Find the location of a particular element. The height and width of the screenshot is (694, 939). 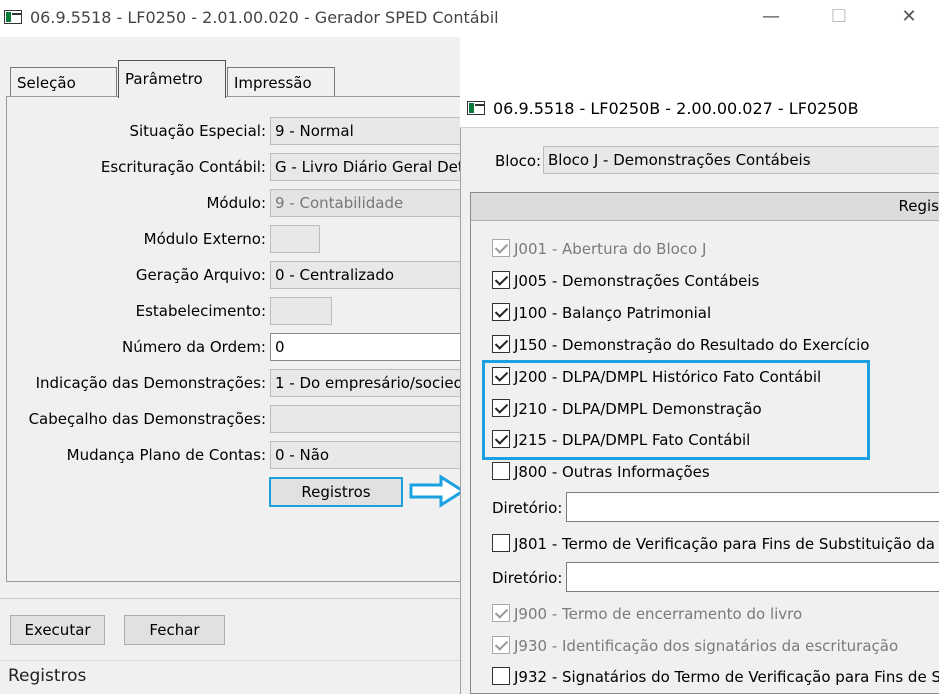

tab-parametro: Parâmetro is located at coordinates (172, 79).